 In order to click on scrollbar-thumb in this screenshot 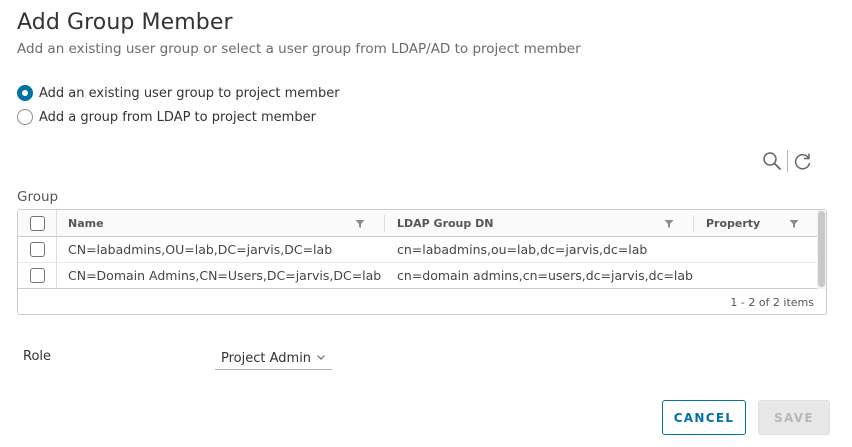, I will do `click(821, 249)`.